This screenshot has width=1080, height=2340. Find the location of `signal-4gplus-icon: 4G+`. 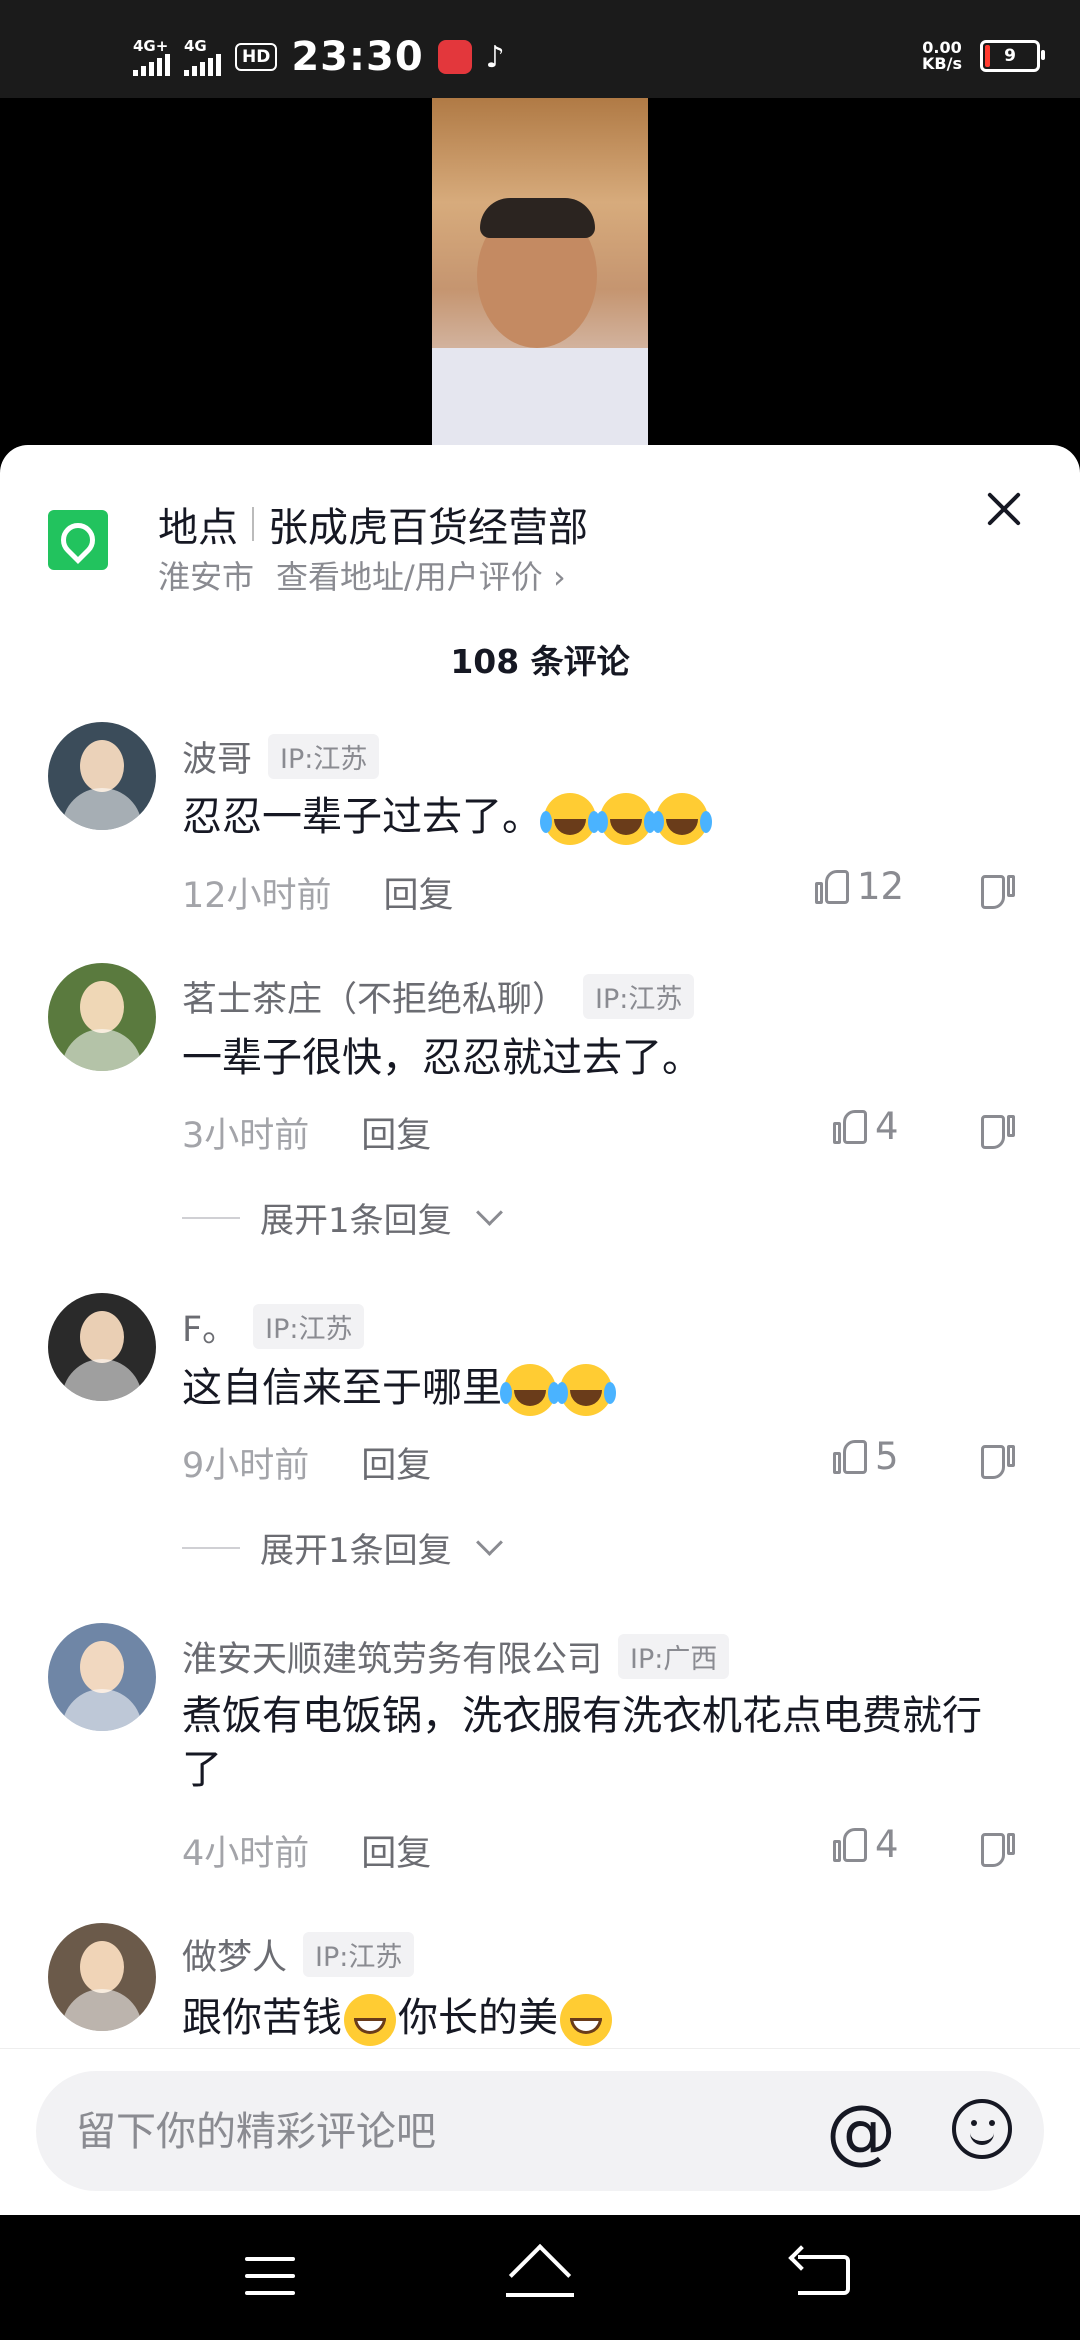

signal-4gplus-icon: 4G+ is located at coordinates (151, 57).